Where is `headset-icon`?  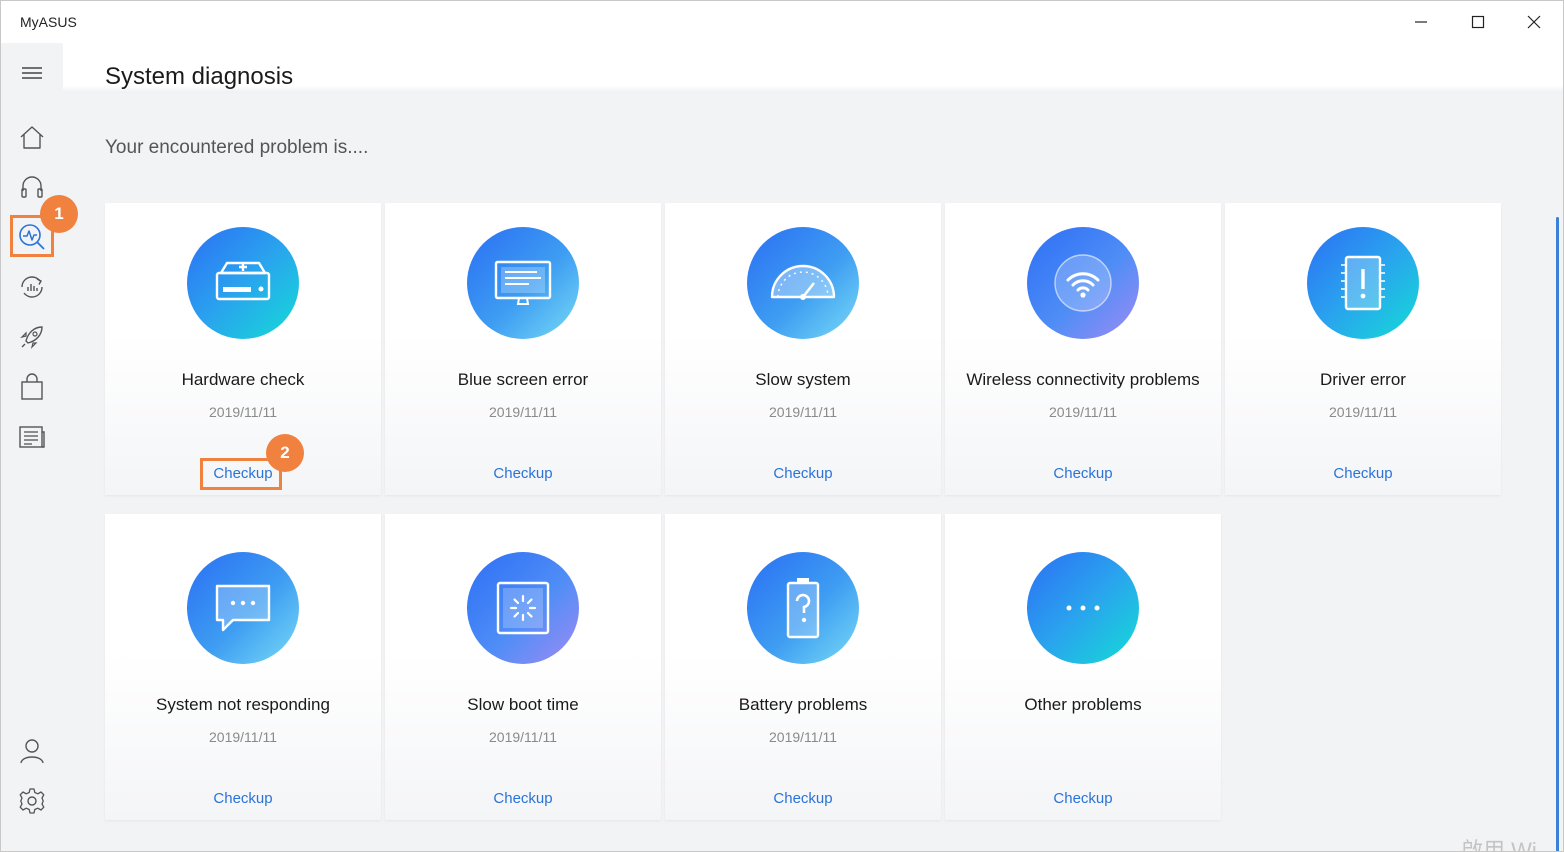 headset-icon is located at coordinates (32, 187).